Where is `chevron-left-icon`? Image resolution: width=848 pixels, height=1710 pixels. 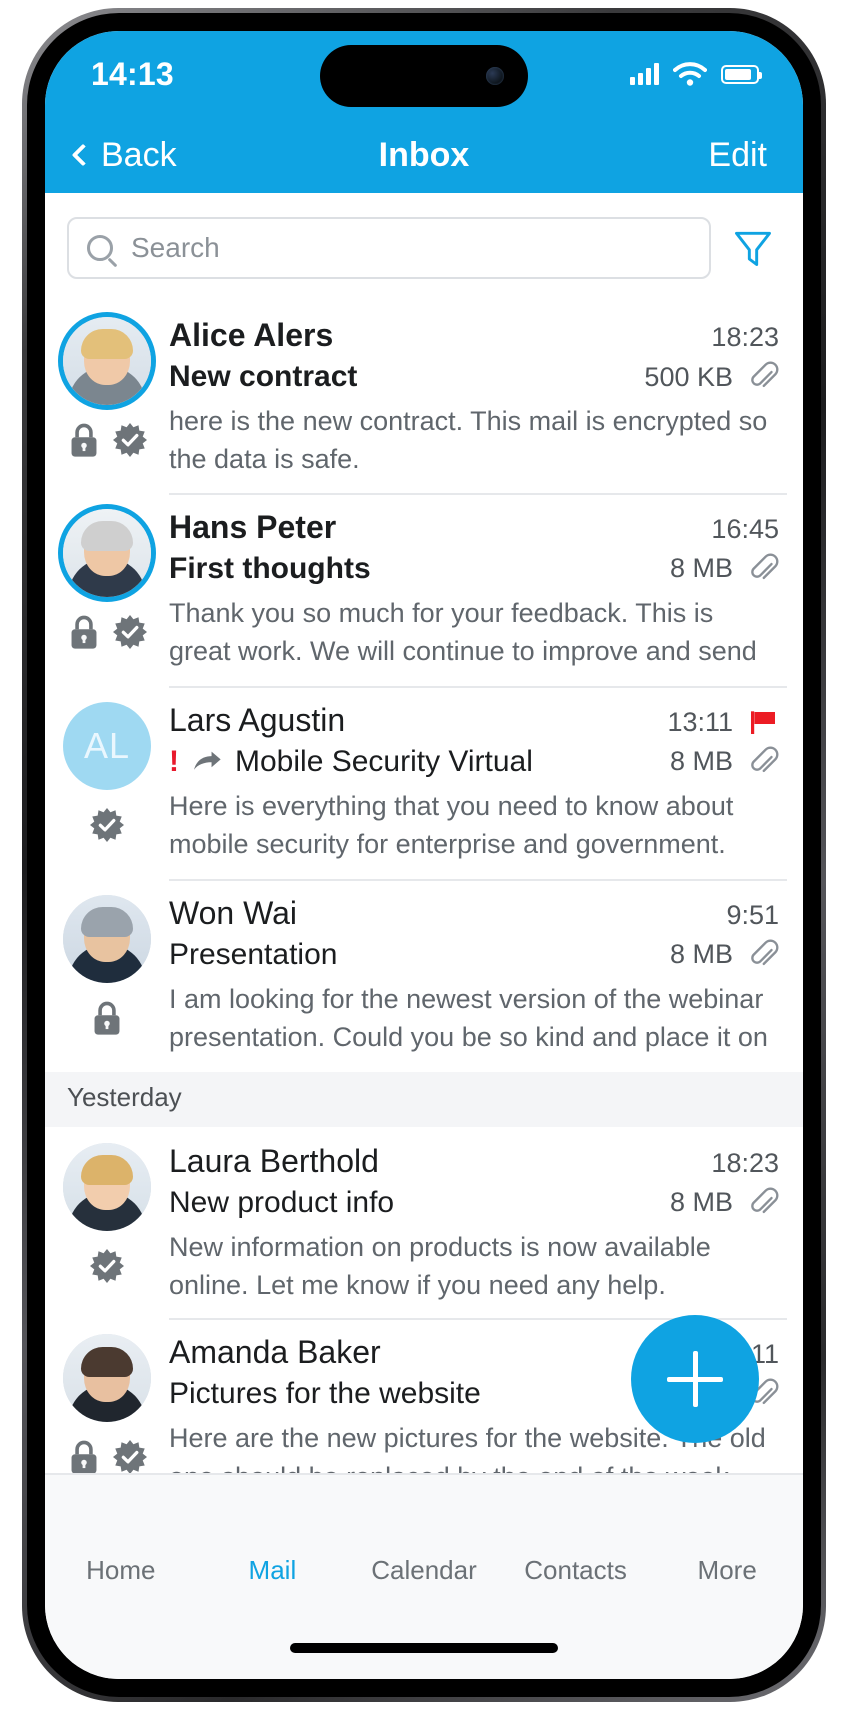 chevron-left-icon is located at coordinates (83, 155).